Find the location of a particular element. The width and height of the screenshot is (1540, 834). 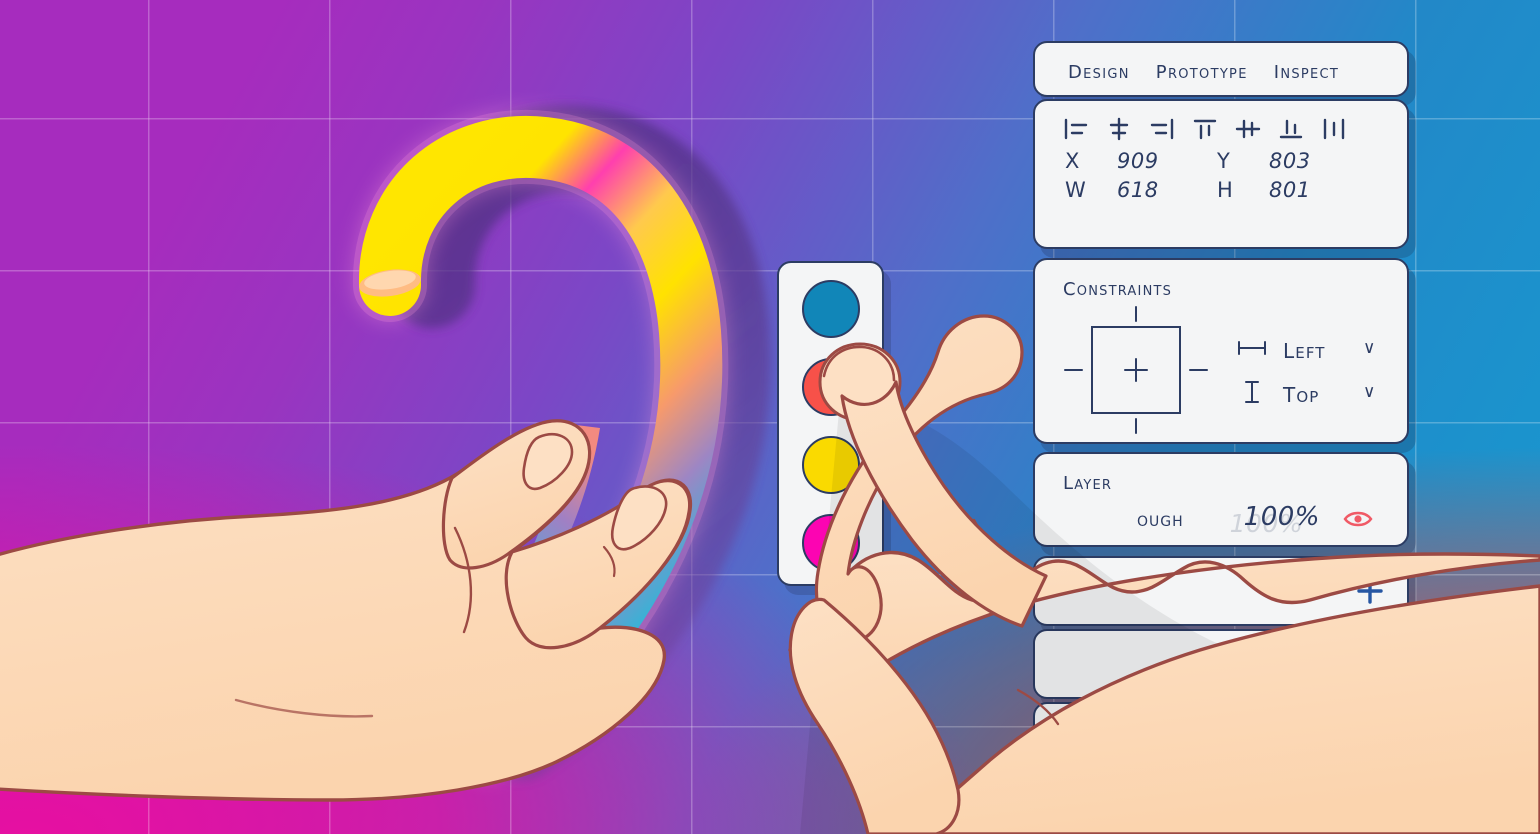

plus-icon is located at coordinates (1370, 591).